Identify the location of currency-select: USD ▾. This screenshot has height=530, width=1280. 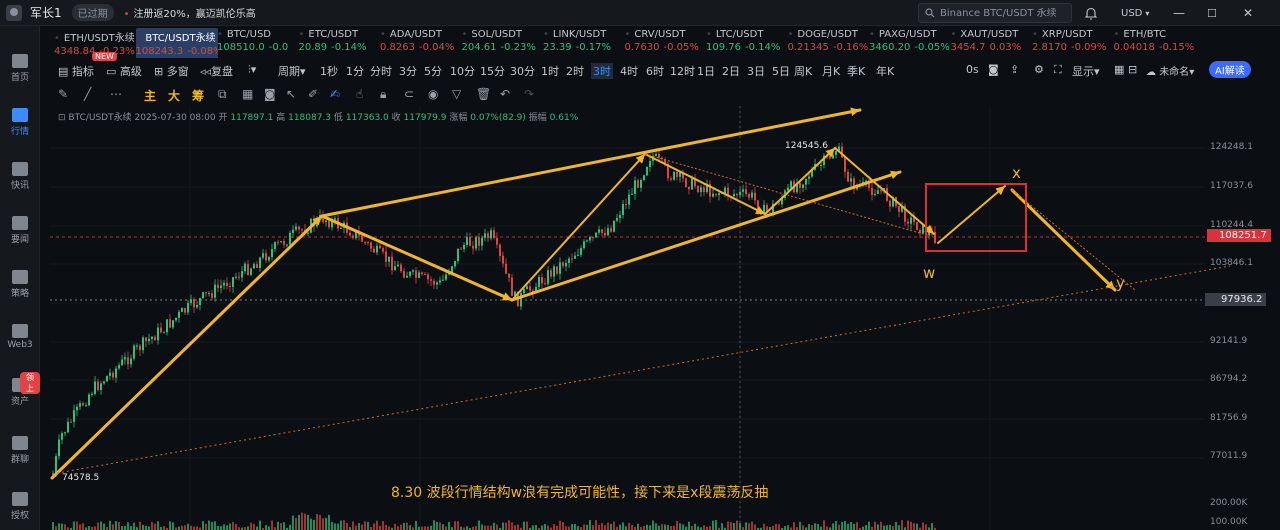
(1135, 13).